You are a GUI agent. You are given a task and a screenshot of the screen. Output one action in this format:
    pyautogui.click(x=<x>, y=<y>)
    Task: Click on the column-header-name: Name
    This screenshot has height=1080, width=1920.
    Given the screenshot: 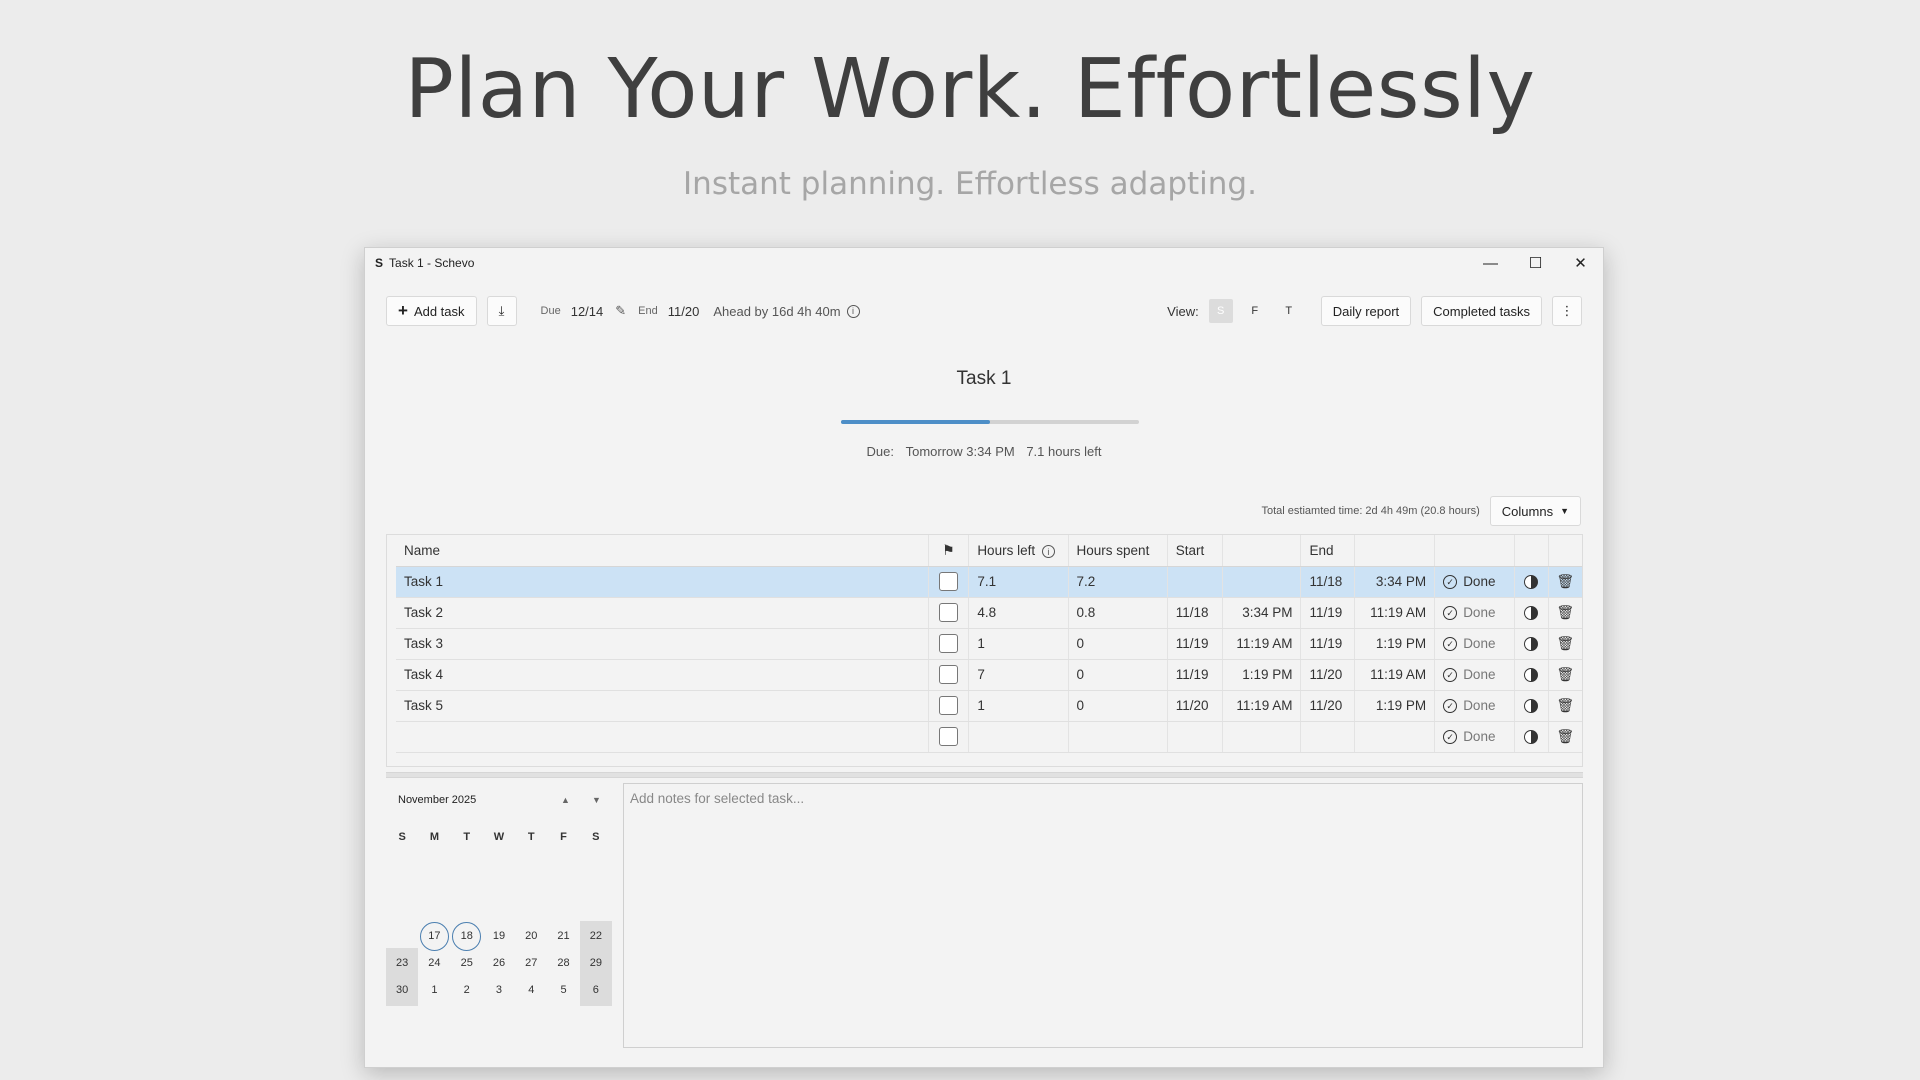 What is the action you would take?
    pyautogui.click(x=662, y=551)
    